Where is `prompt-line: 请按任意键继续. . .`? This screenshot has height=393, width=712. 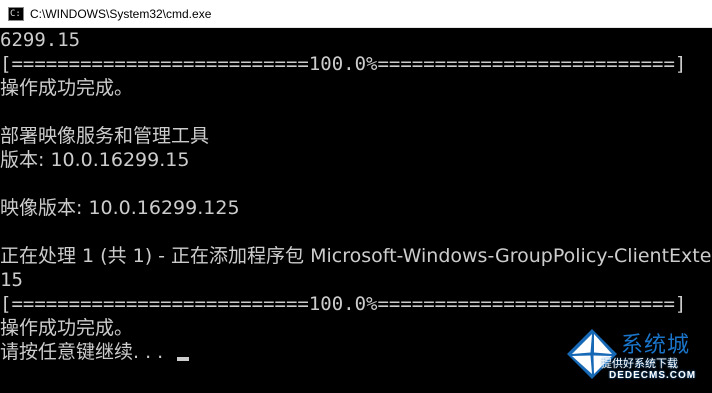
prompt-line: 请按任意键继续. . . is located at coordinates (95, 352).